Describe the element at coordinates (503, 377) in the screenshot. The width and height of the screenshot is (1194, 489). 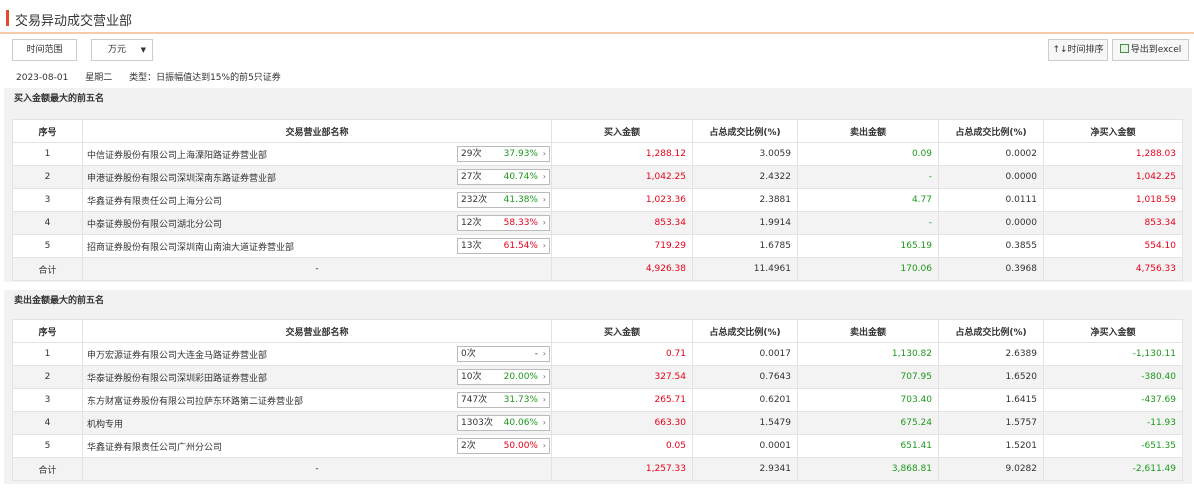
I see `listing-count-box: 10次 20.00% ›` at that location.